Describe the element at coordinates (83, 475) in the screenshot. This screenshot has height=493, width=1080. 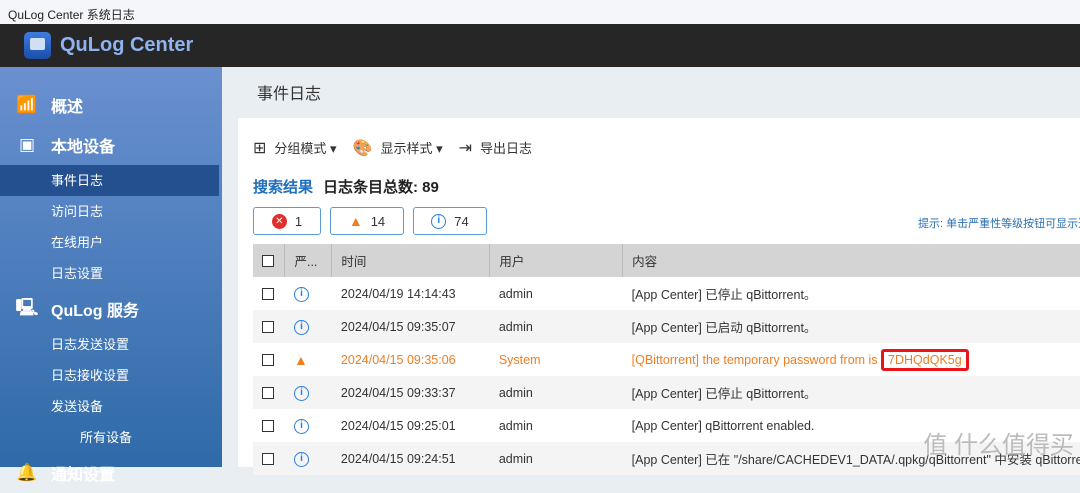
I see `sidebar-label: 通知设置` at that location.